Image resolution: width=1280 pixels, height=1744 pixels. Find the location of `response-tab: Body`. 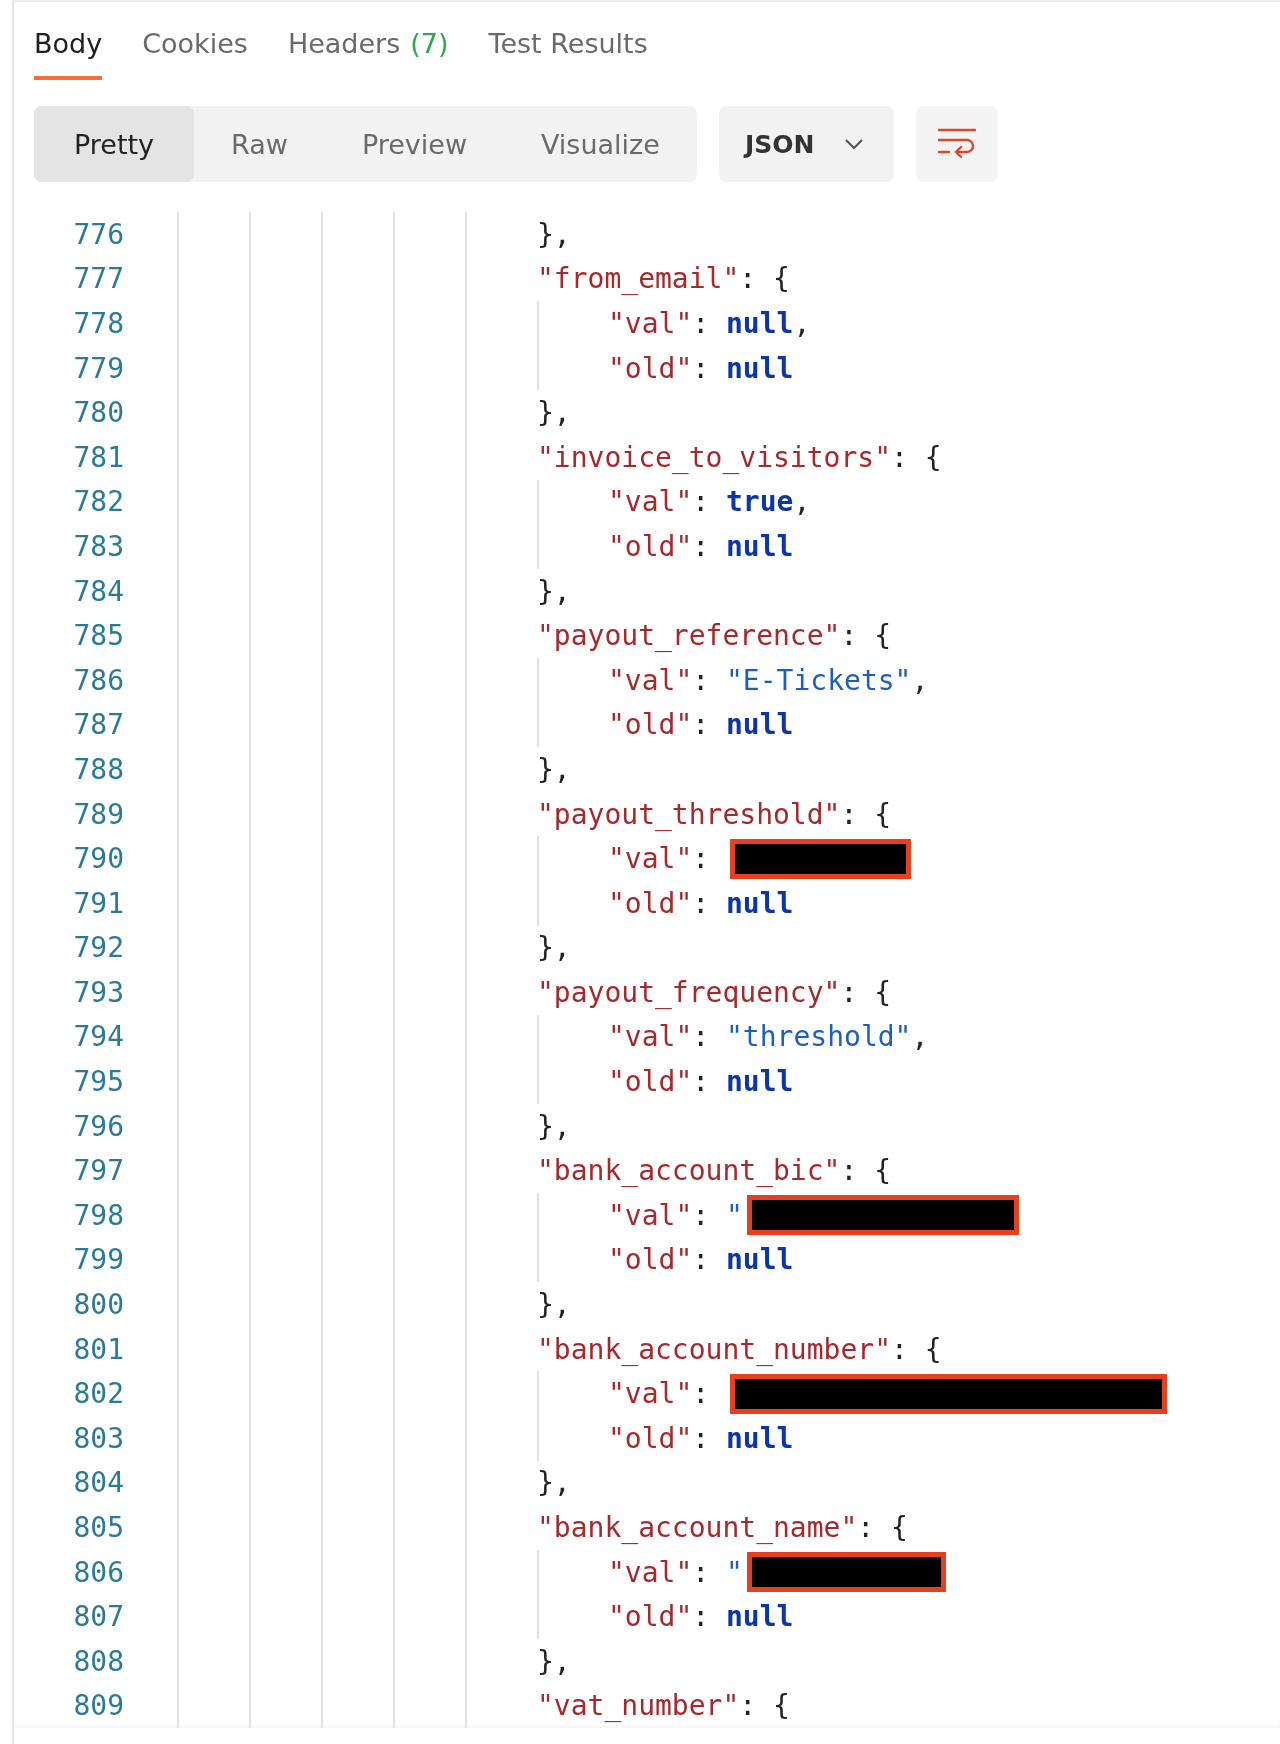

response-tab: Body is located at coordinates (68, 51).